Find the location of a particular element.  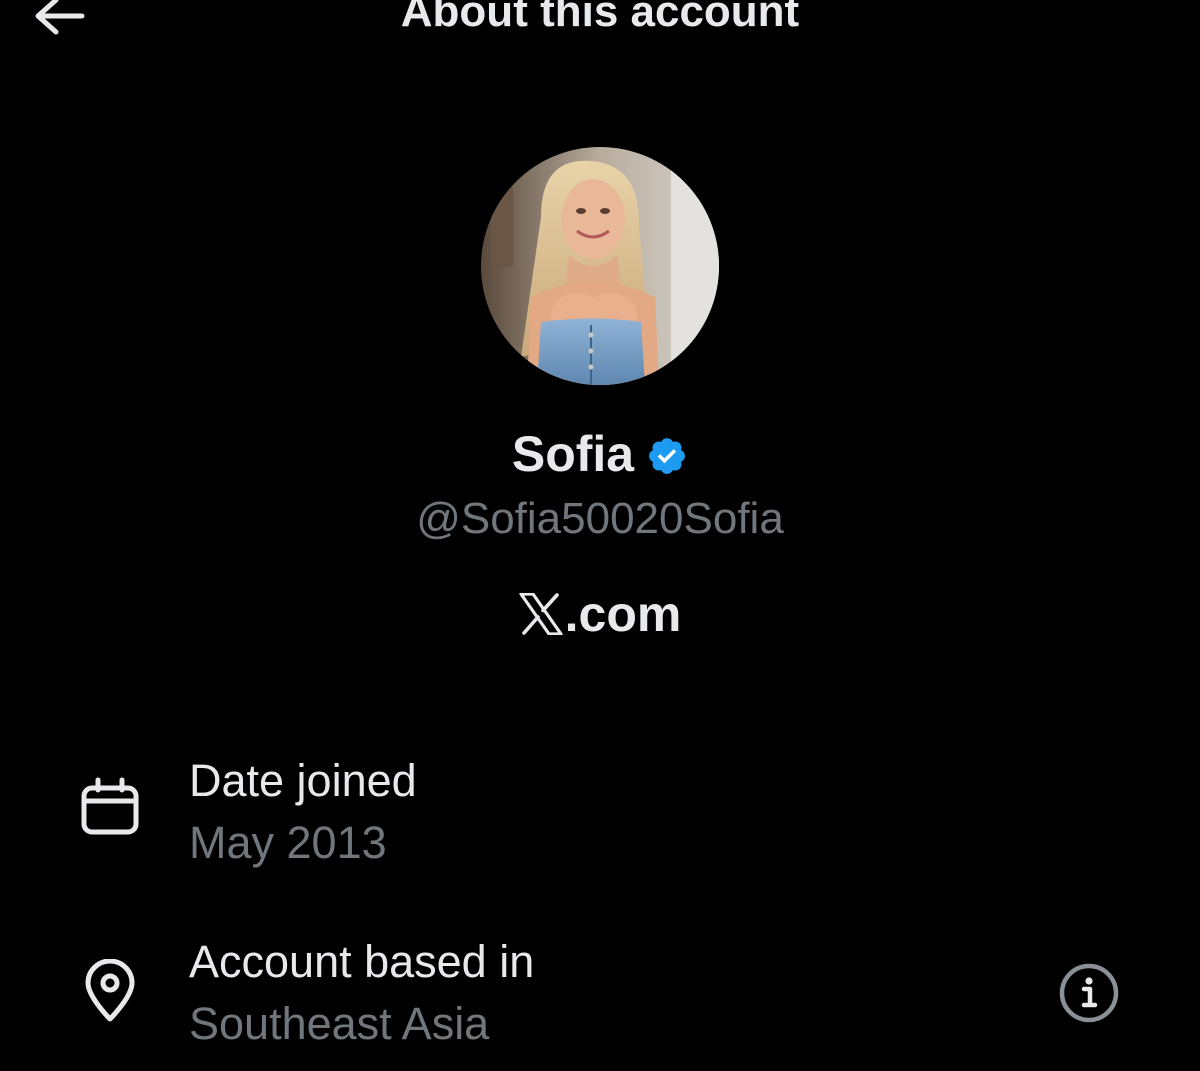

account-location-row: Account based in Southeast Asia is located at coordinates (600, 998).